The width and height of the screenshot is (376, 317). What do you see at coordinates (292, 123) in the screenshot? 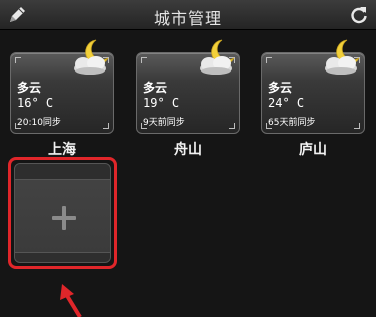
I see `sync-time: 65天前同步` at bounding box center [292, 123].